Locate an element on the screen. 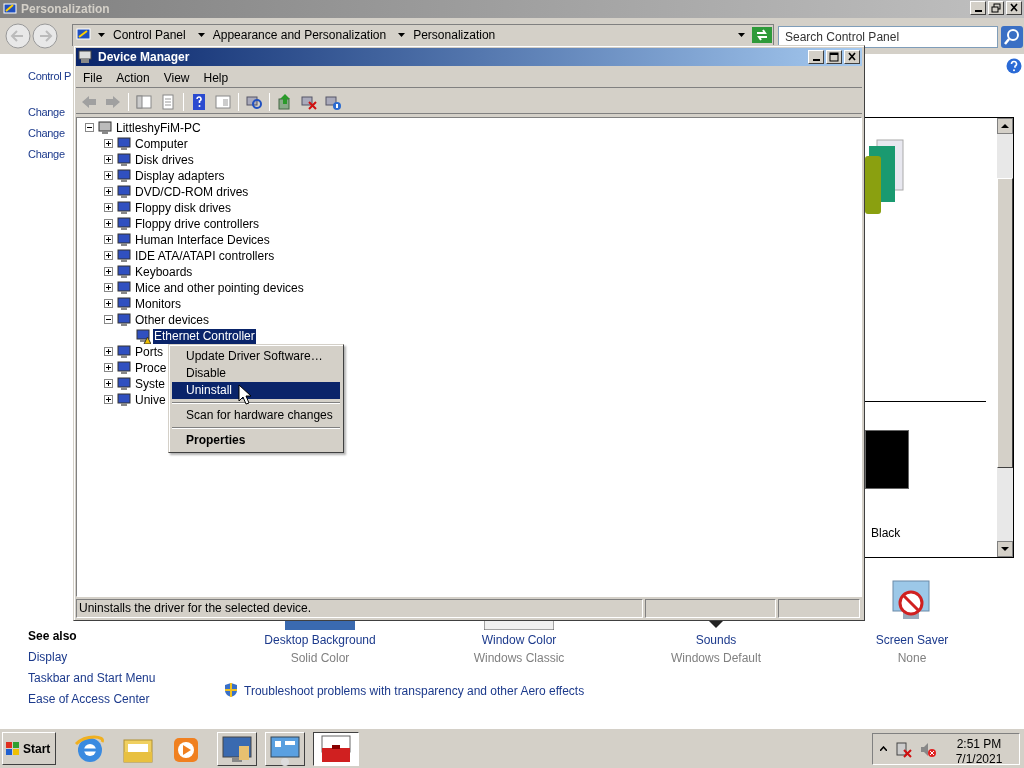 The width and height of the screenshot is (1024, 768). volume-muted-icon is located at coordinates (928, 750).